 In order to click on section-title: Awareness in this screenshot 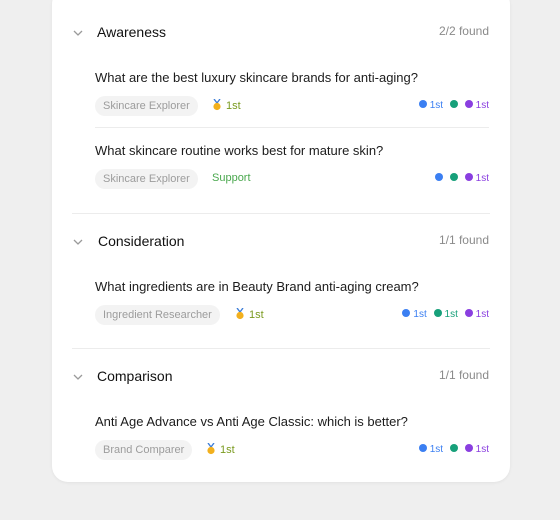, I will do `click(132, 32)`.